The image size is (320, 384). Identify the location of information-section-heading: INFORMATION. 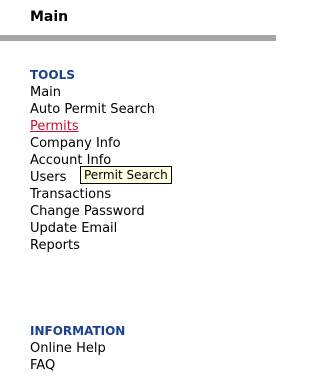
(78, 331).